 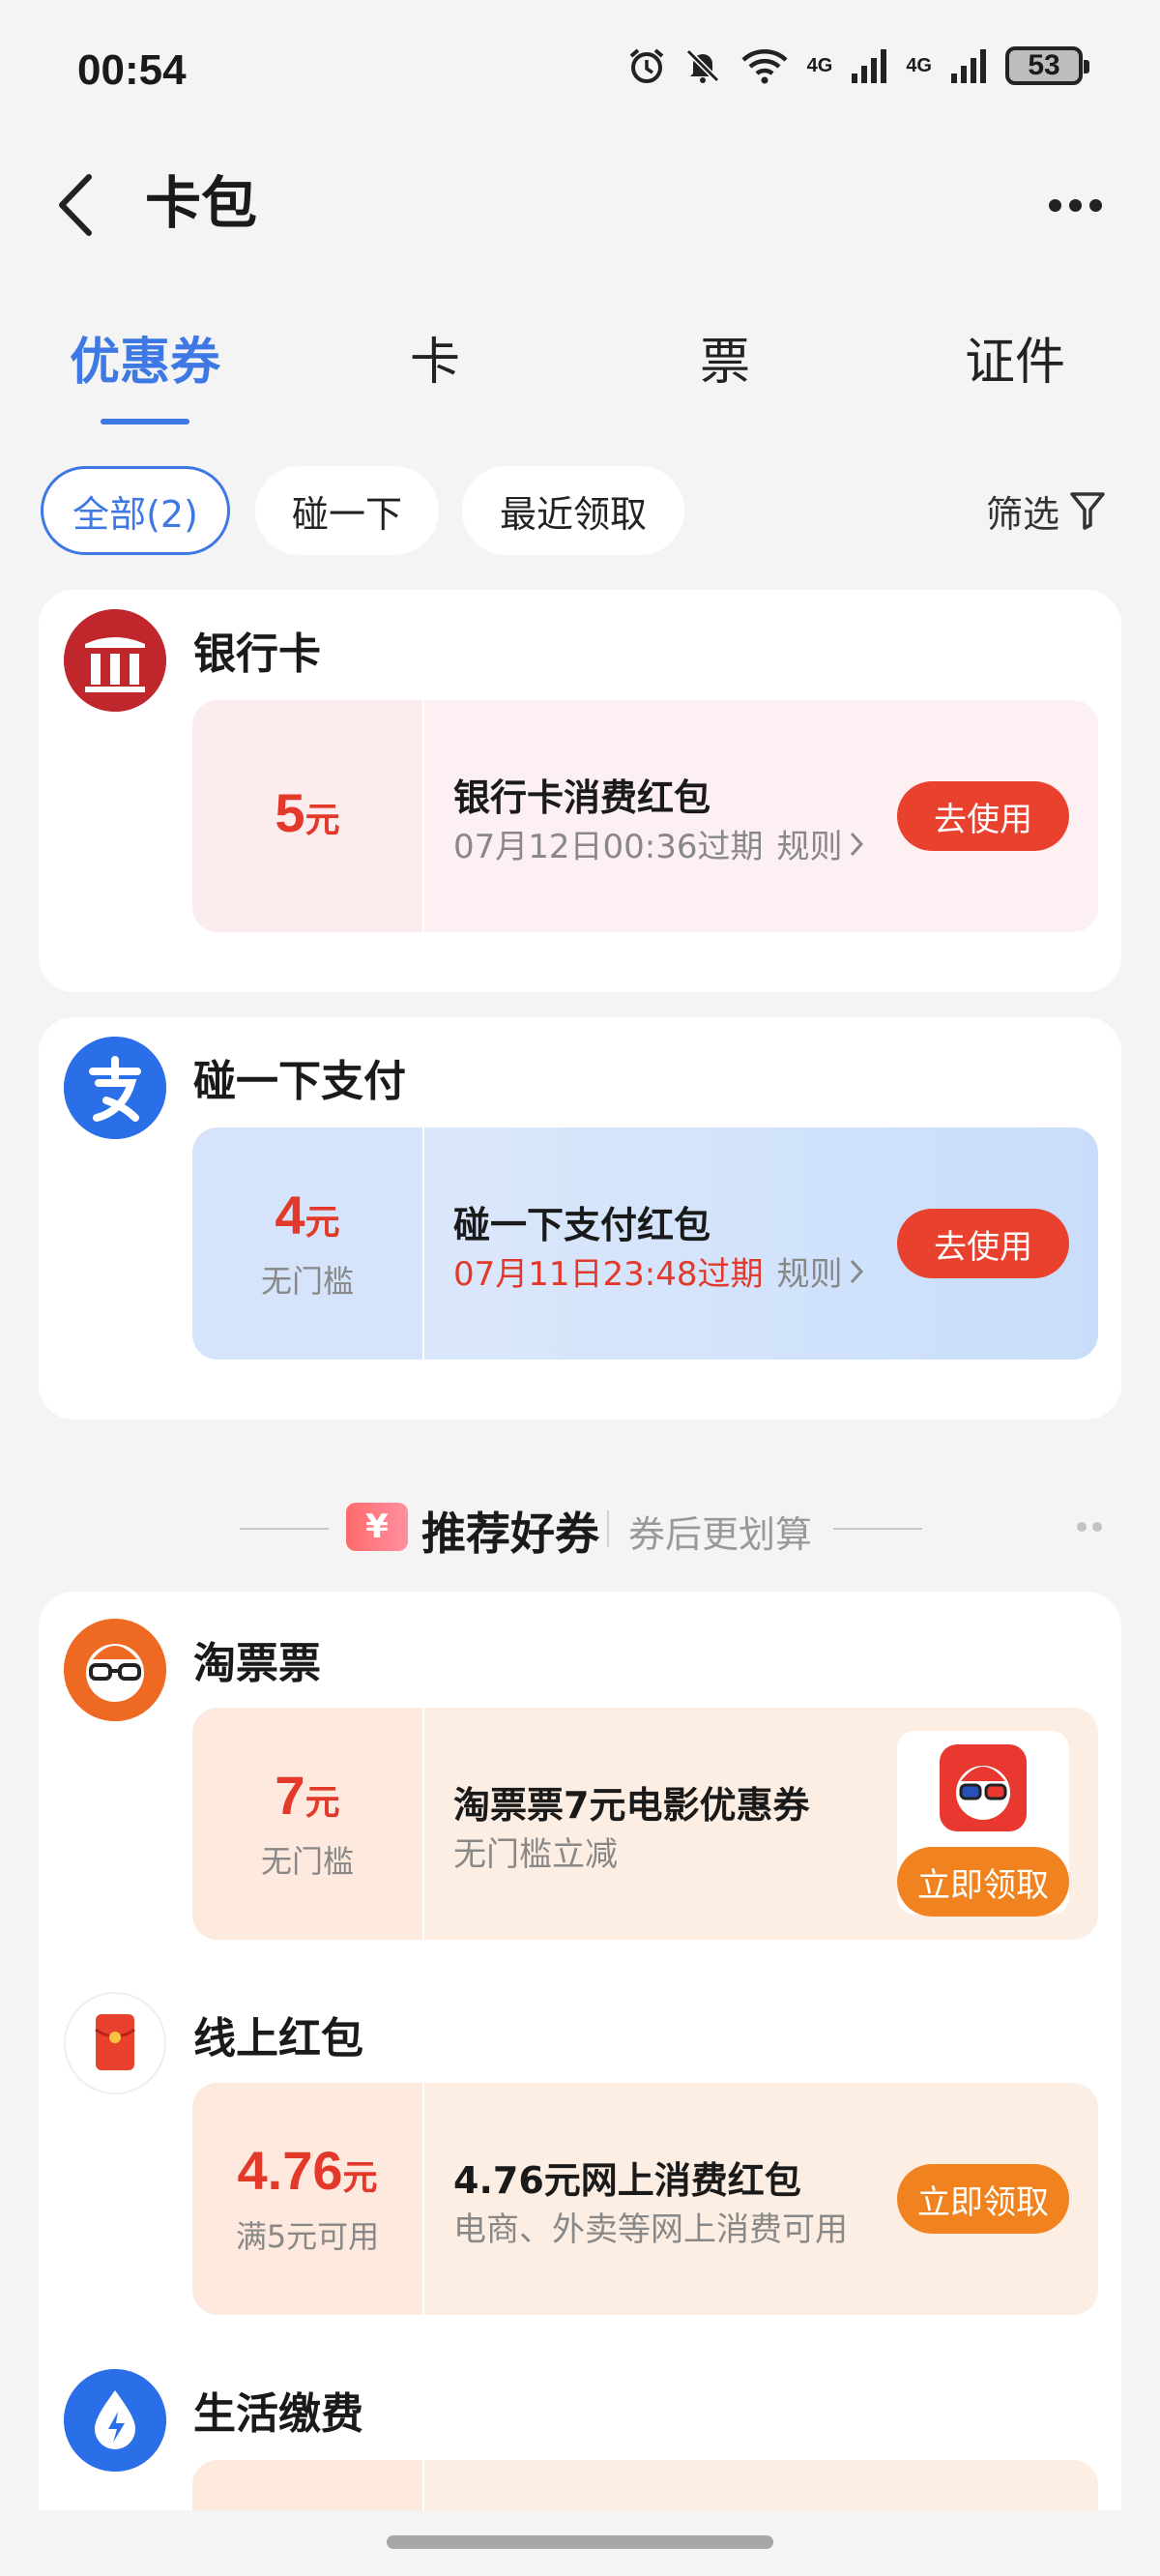 What do you see at coordinates (115, 2420) in the screenshot?
I see `utility-payment-logo-icon` at bounding box center [115, 2420].